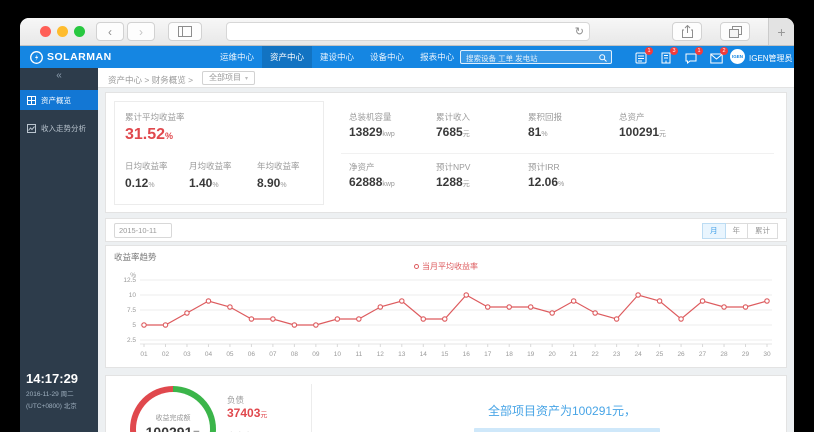 Image resolution: width=814 pixels, height=432 pixels. What do you see at coordinates (437, 57) in the screenshot?
I see `menu-item-reports: 报表中心` at bounding box center [437, 57].